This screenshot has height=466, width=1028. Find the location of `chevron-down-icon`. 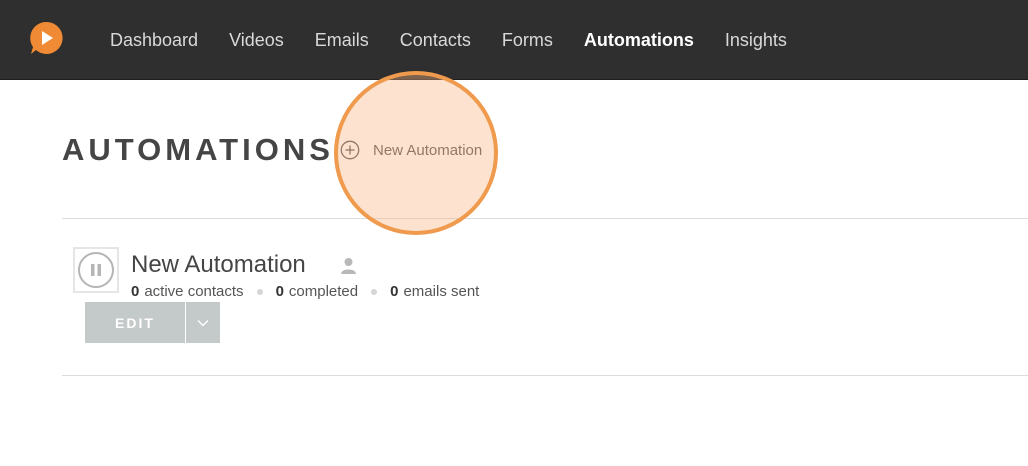

chevron-down-icon is located at coordinates (203, 322).